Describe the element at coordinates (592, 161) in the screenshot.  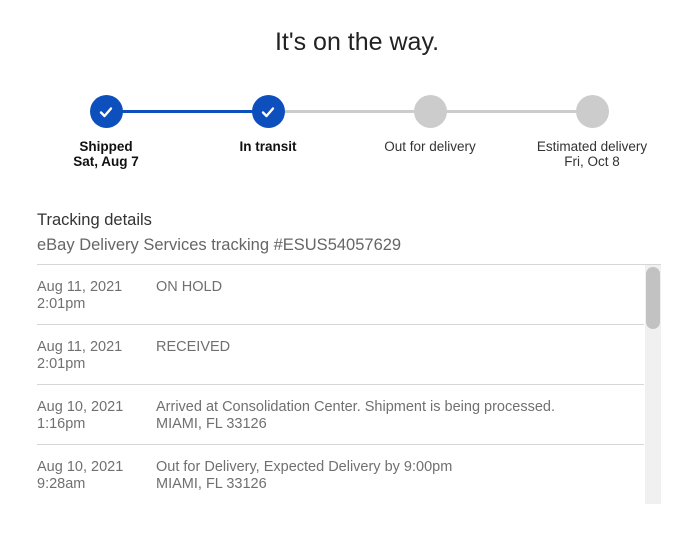
I see `step-date: Fri, Oct 8` at that location.